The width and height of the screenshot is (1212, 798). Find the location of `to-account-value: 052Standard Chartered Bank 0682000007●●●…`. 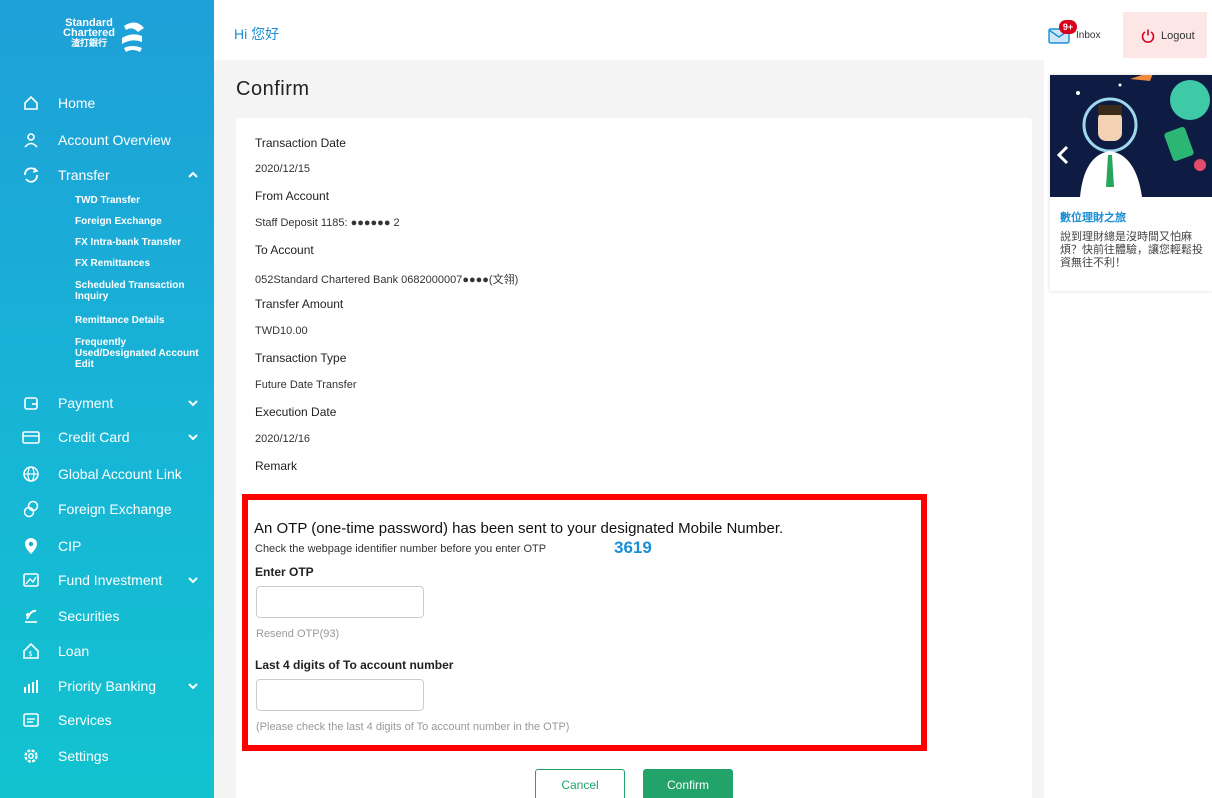

to-account-value: 052Standard Chartered Bank 0682000007●●●… is located at coordinates (387, 280).